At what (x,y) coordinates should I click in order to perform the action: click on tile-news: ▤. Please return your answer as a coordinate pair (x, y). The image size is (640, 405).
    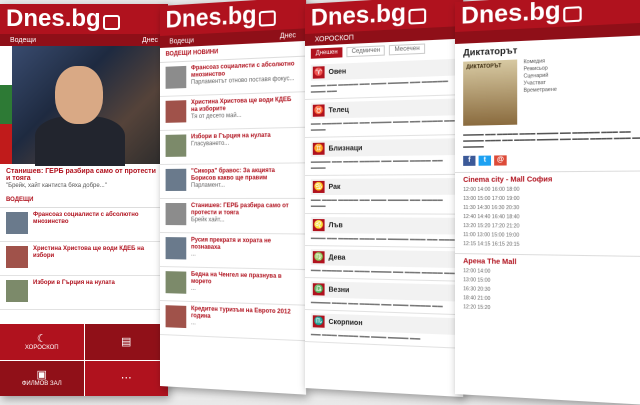
    Looking at the image, I should click on (126, 342).